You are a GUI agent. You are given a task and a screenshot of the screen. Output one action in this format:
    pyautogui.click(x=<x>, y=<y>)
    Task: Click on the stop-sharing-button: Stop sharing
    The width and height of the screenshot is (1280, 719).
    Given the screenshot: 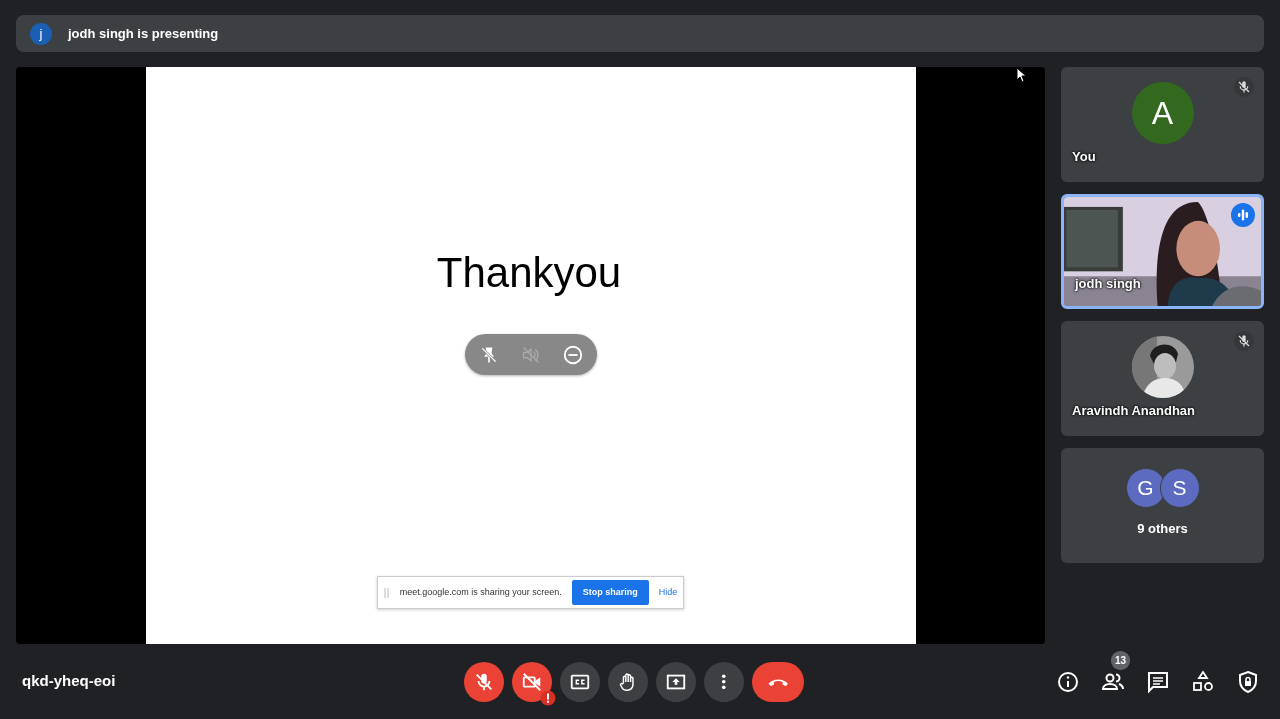 What is the action you would take?
    pyautogui.click(x=610, y=592)
    